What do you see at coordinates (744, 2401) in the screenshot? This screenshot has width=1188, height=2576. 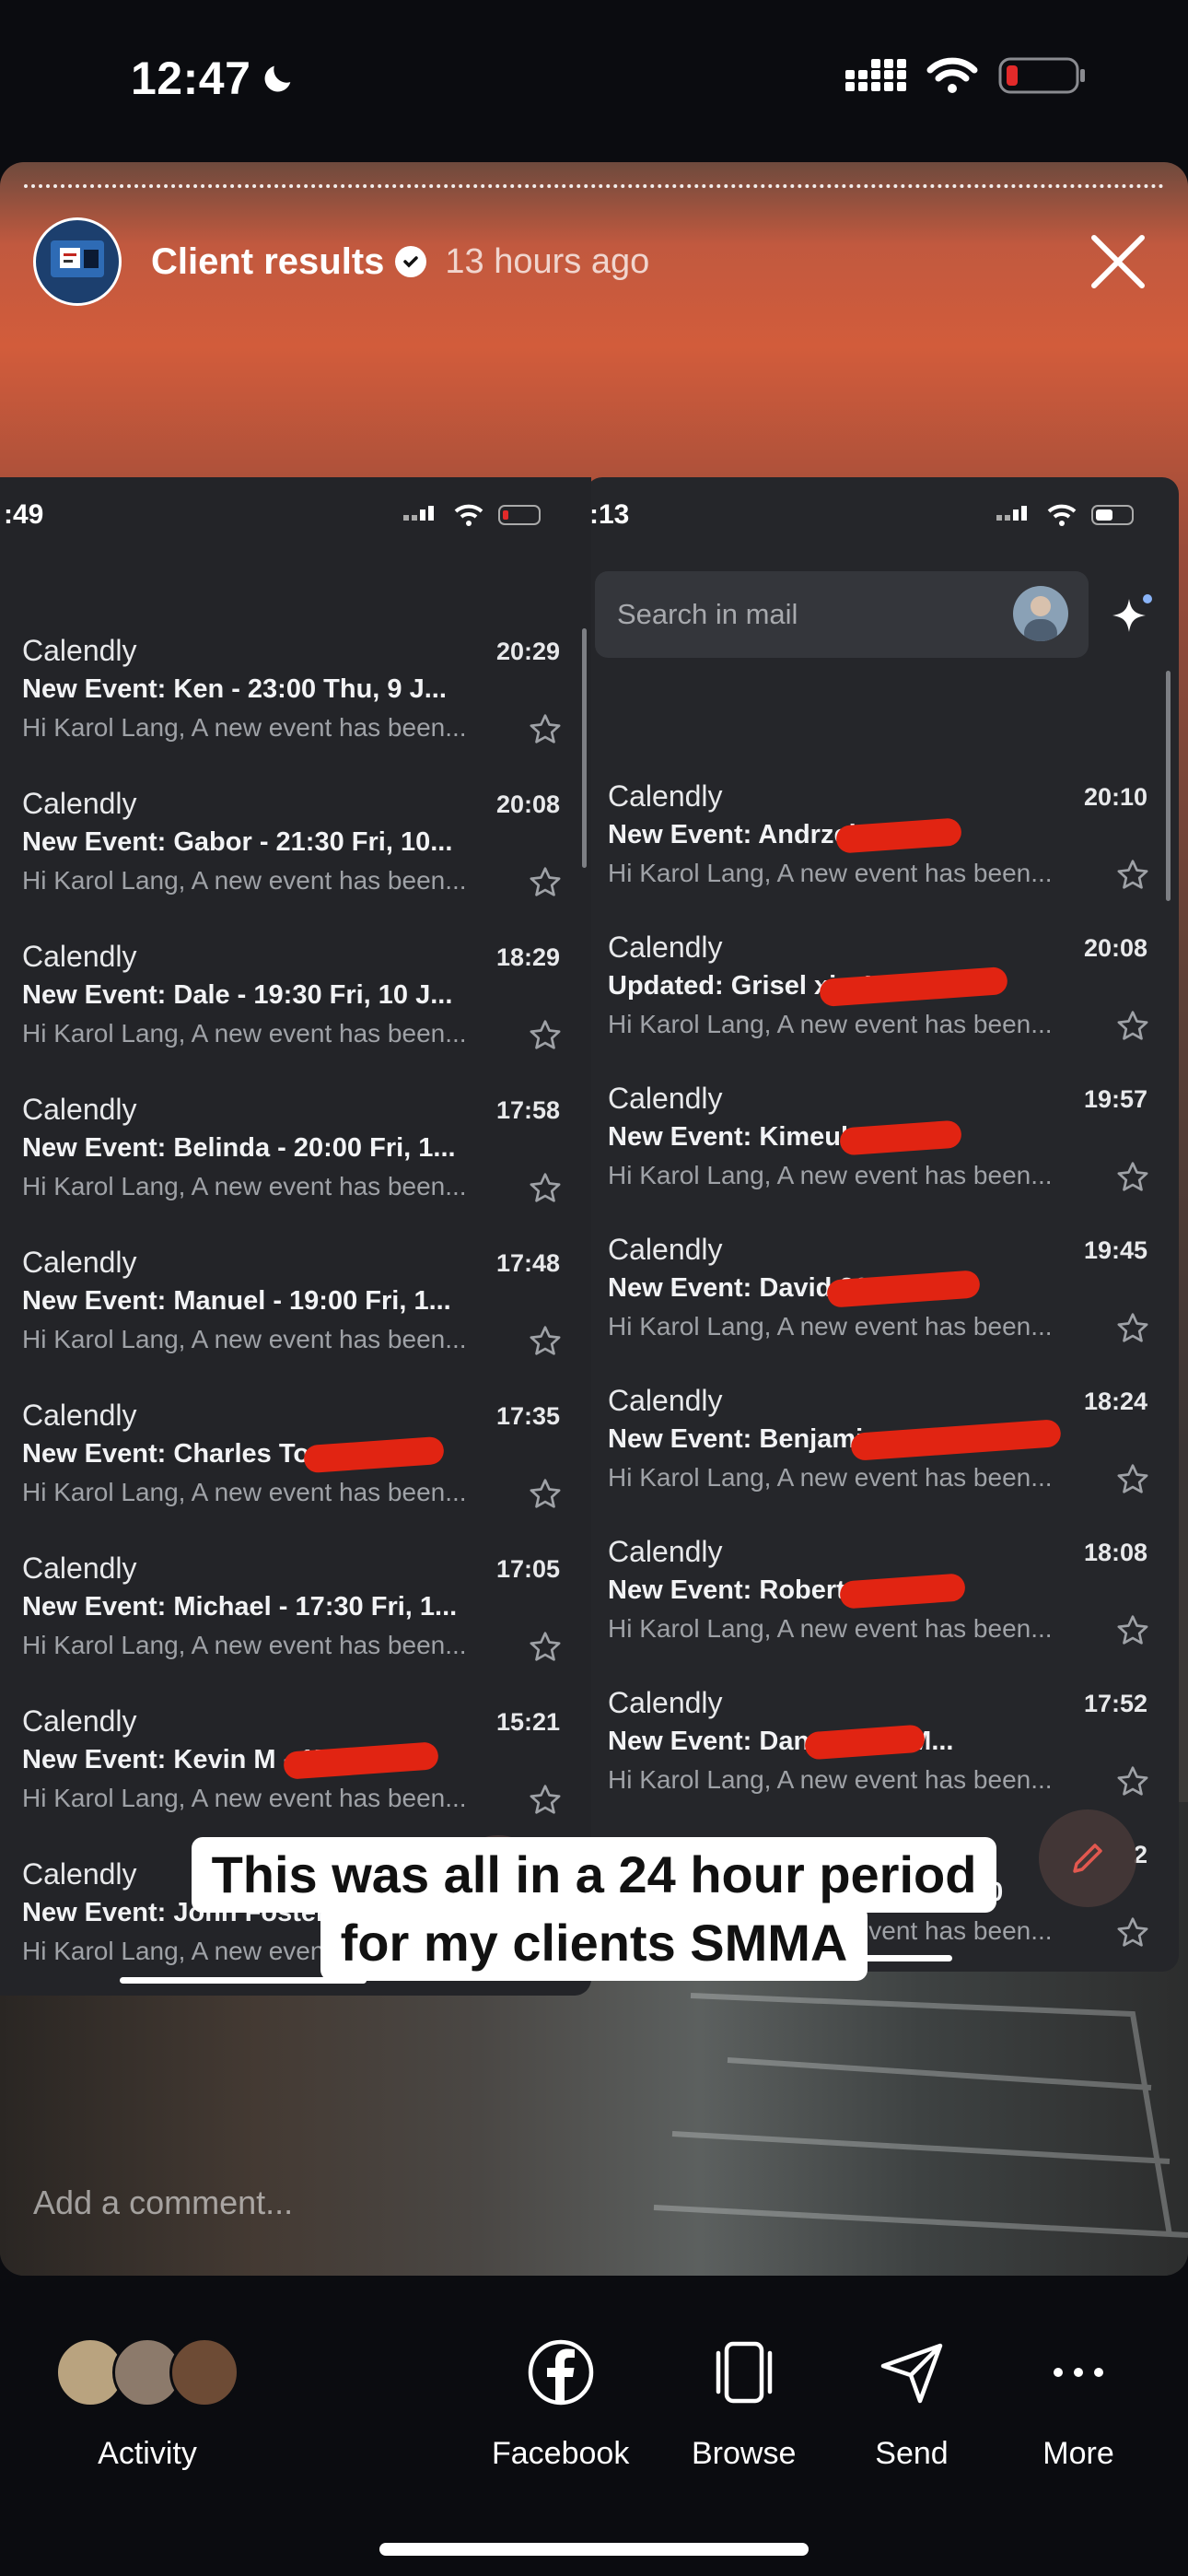 I see `browse-button: Browse` at bounding box center [744, 2401].